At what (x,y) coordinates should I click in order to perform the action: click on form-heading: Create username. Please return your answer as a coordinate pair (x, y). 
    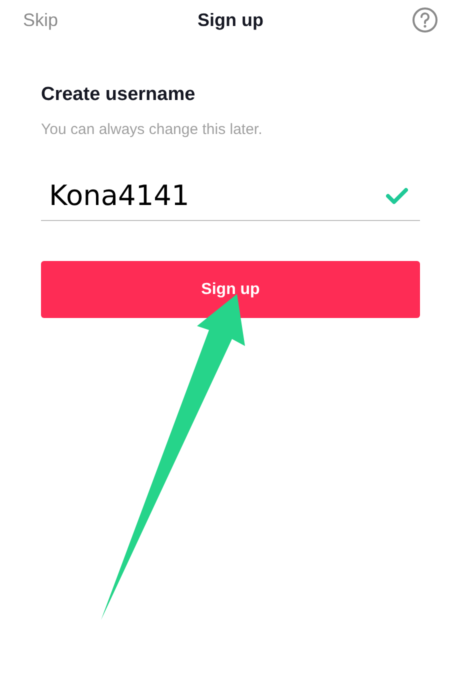
    Looking at the image, I should click on (118, 95).